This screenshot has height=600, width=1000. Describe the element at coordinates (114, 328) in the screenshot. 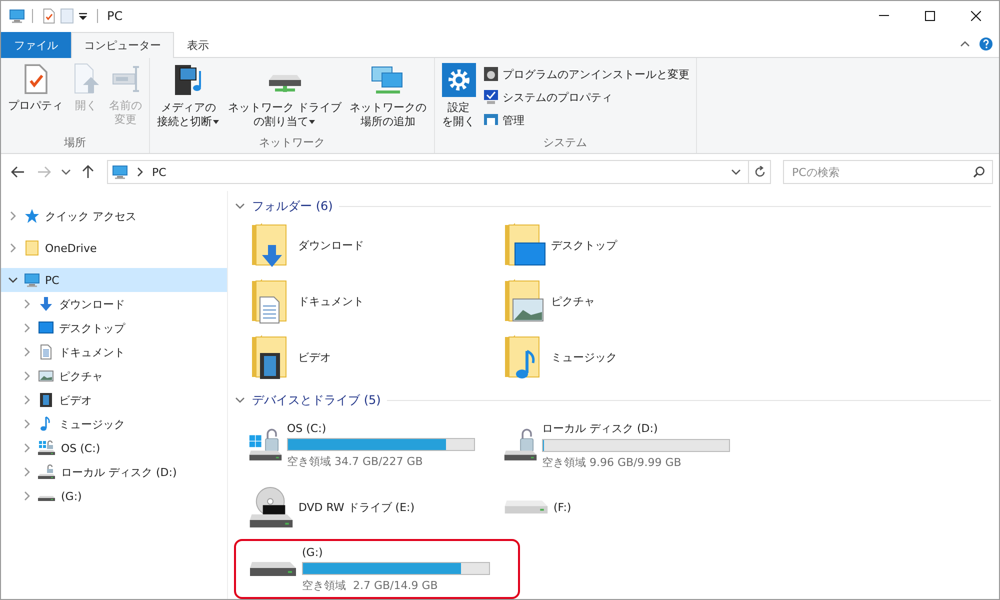

I see `nav-item: デスクトップ` at that location.